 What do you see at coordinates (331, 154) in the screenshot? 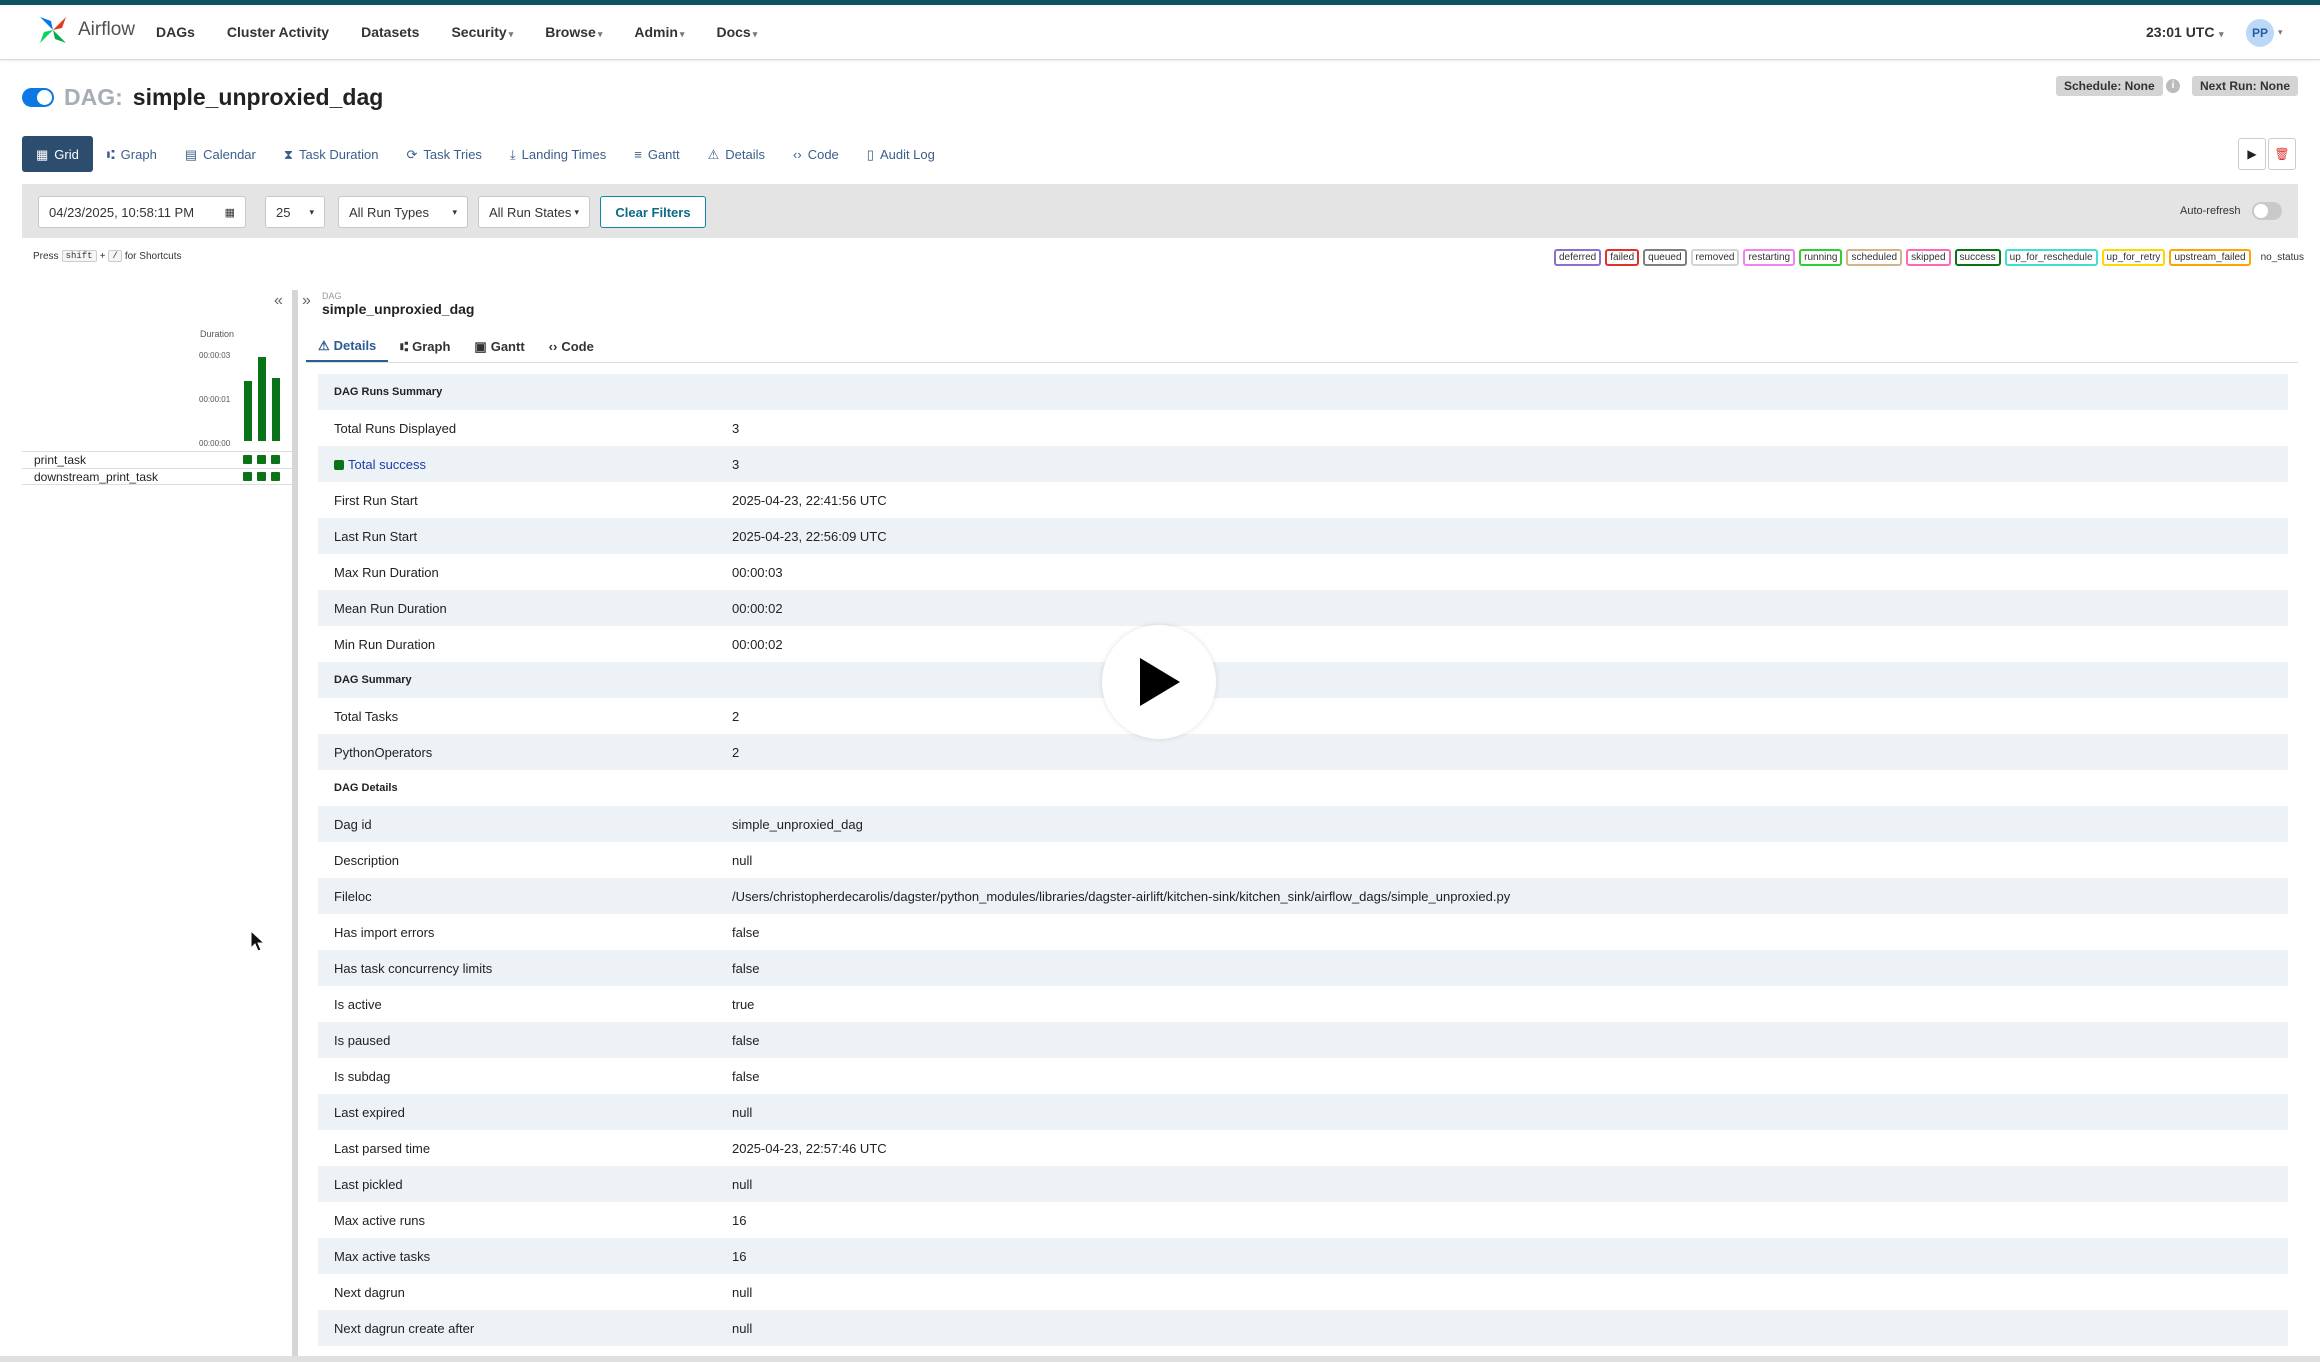
I see `tab-task-duration: ⧗ Task Duration` at bounding box center [331, 154].